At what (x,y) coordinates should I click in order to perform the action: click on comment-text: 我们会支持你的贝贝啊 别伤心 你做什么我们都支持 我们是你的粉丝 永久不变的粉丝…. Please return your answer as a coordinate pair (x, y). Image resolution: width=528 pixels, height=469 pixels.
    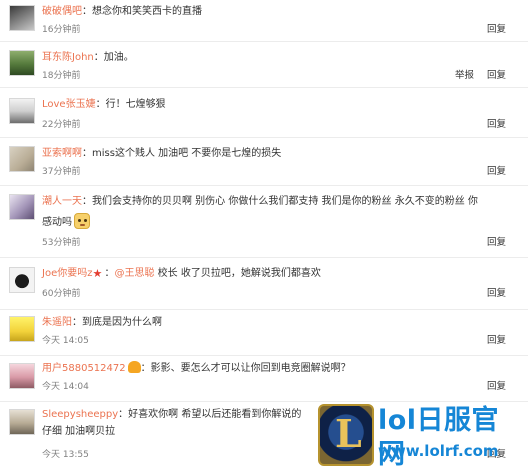
    Looking at the image, I should click on (285, 201).